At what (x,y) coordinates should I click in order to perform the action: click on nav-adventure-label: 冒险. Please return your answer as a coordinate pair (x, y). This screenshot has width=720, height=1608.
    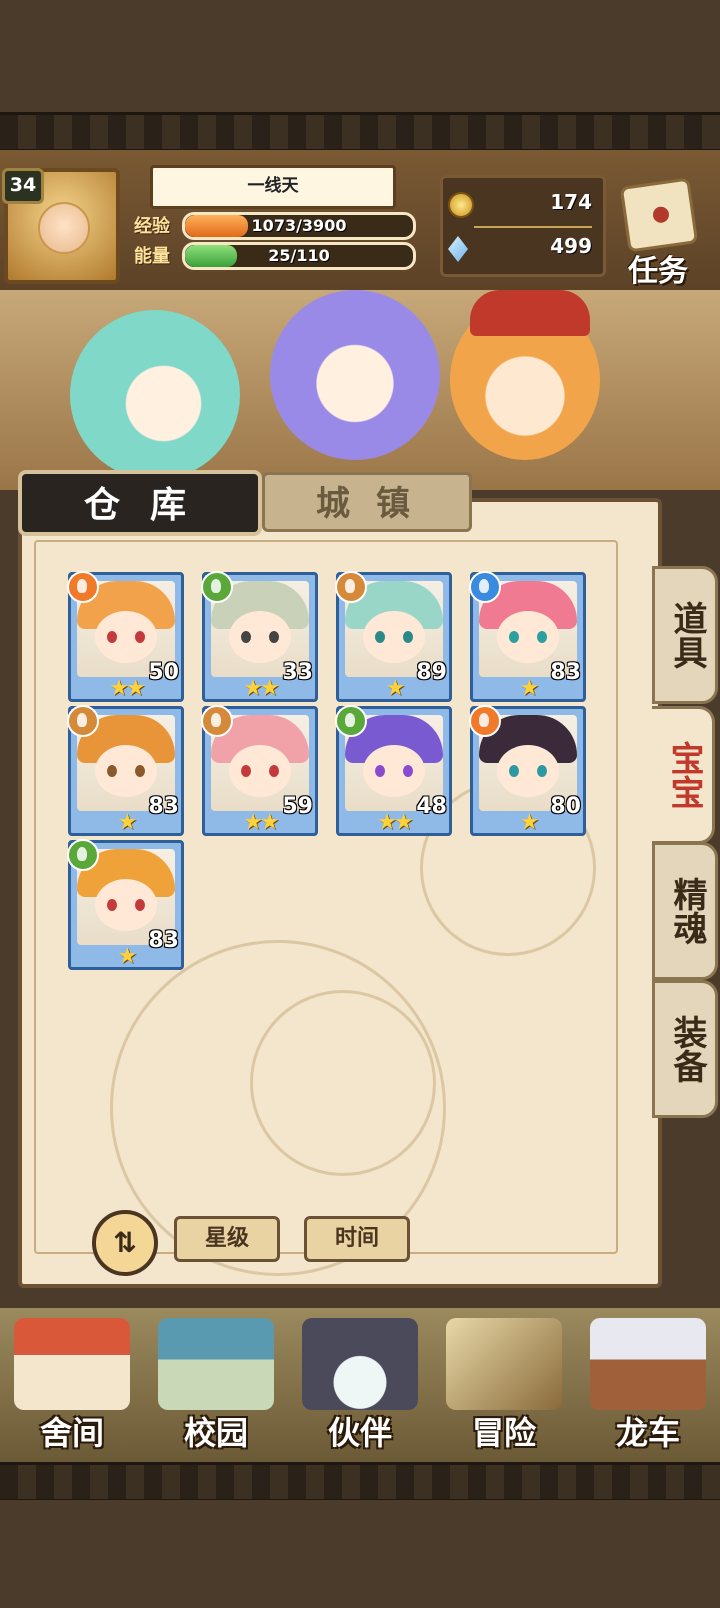
    Looking at the image, I should click on (503, 1433).